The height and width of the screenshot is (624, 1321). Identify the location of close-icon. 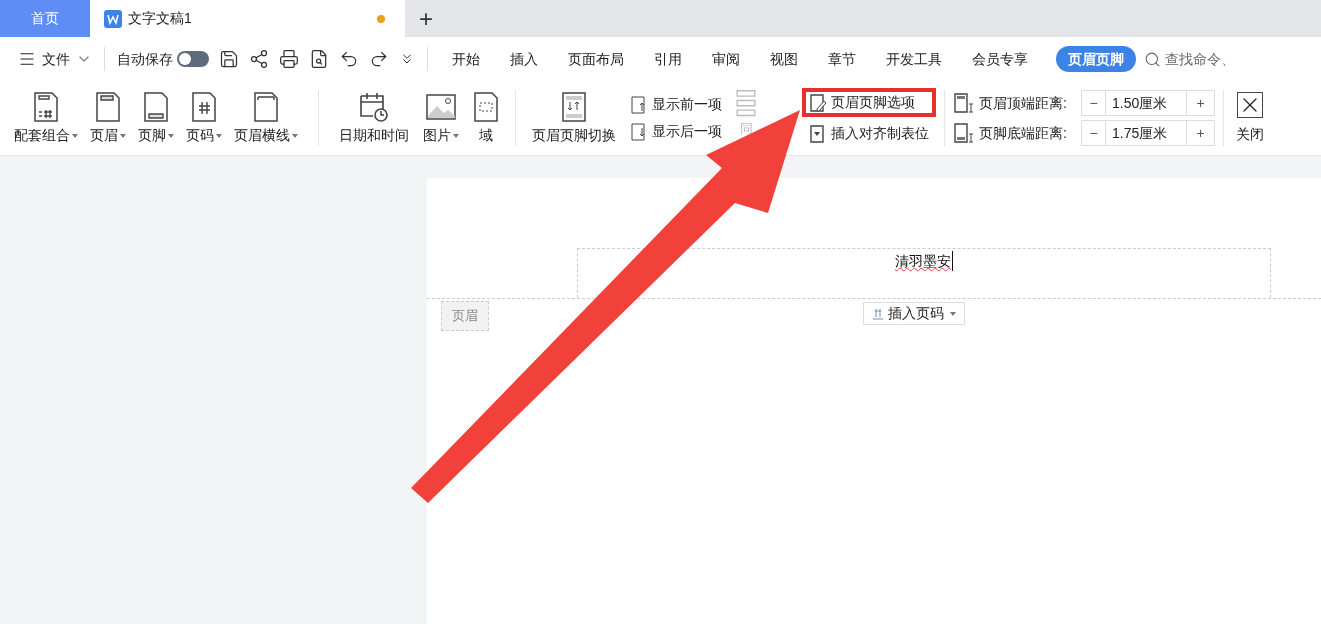
(1250, 104).